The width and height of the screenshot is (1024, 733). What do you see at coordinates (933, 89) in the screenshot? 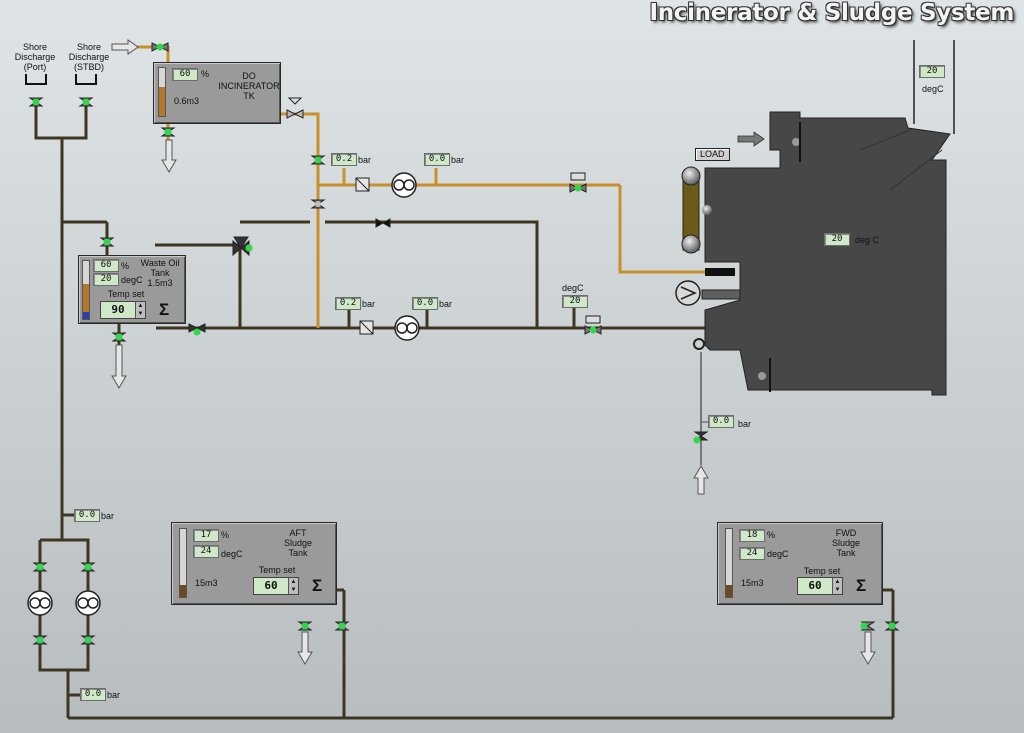
I see `exhaust-temp-unit: degC` at bounding box center [933, 89].